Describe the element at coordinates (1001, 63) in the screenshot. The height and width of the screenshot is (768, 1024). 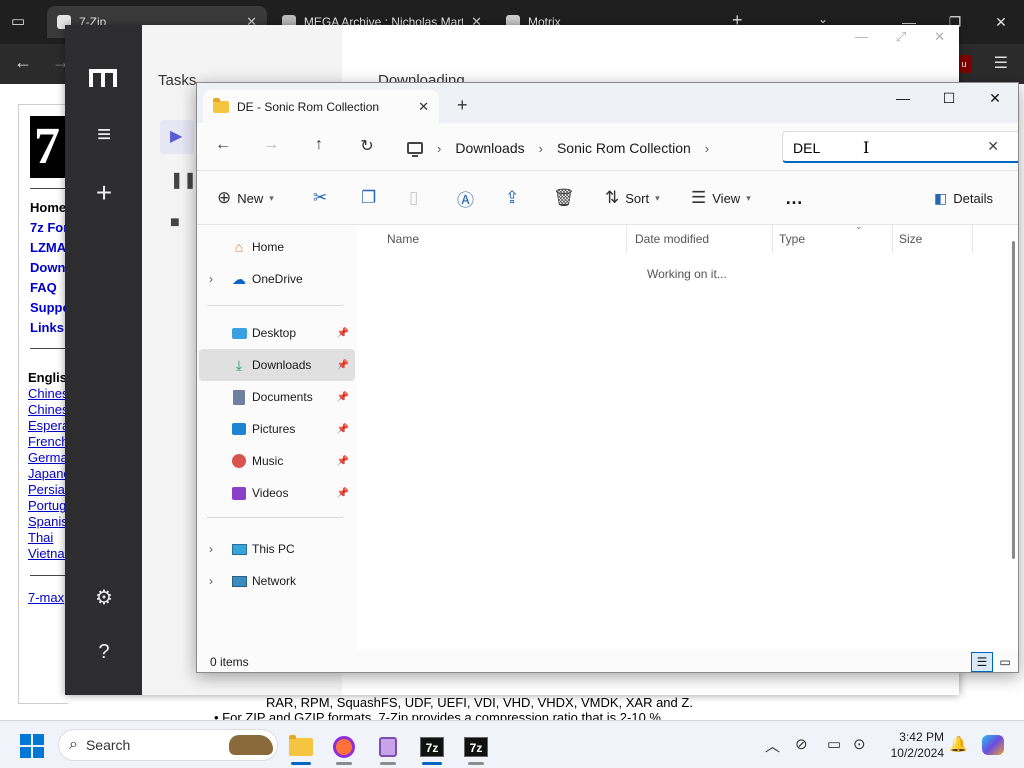
I see `browser-menu-icon: ☰` at that location.